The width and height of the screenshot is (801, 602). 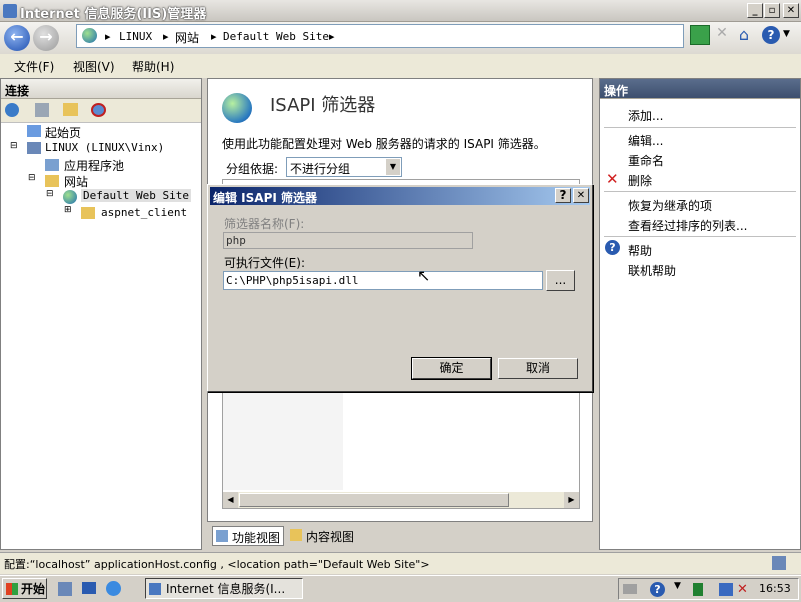 I want to click on taskbar: 开始 Internet 信息服务(I... ? ▼ ✕ 16:53, so click(x=400, y=588).